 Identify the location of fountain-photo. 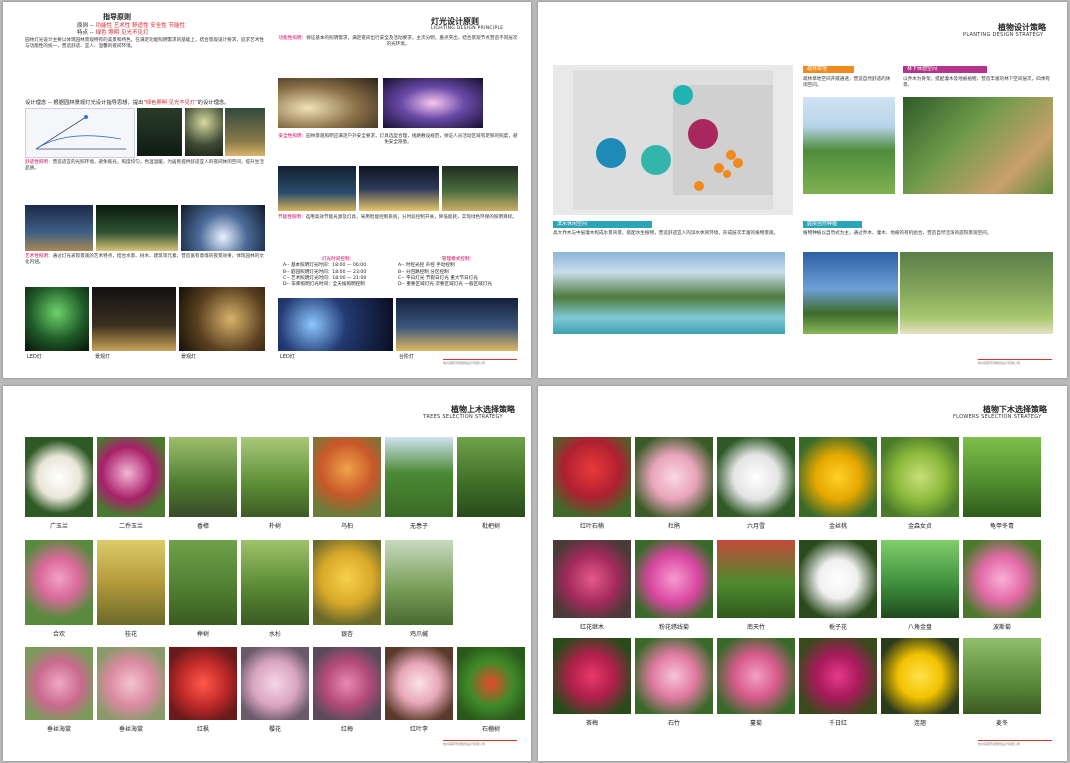
(223, 228).